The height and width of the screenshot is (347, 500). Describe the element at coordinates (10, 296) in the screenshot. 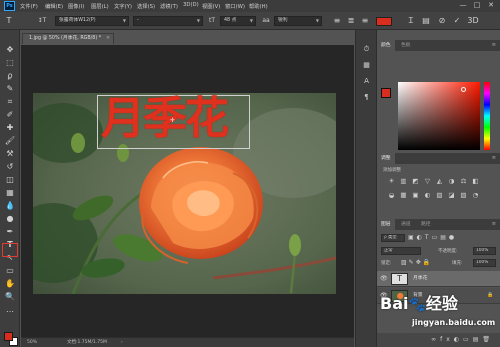

I see `zoom-tool-icon: 🔍` at that location.